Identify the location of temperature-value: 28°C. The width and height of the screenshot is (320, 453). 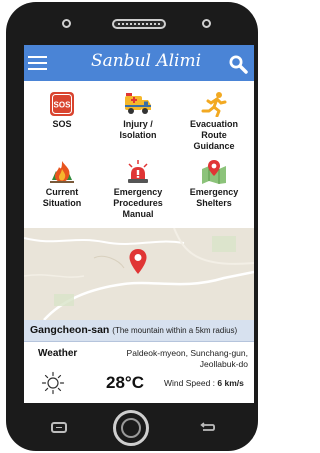
(125, 382).